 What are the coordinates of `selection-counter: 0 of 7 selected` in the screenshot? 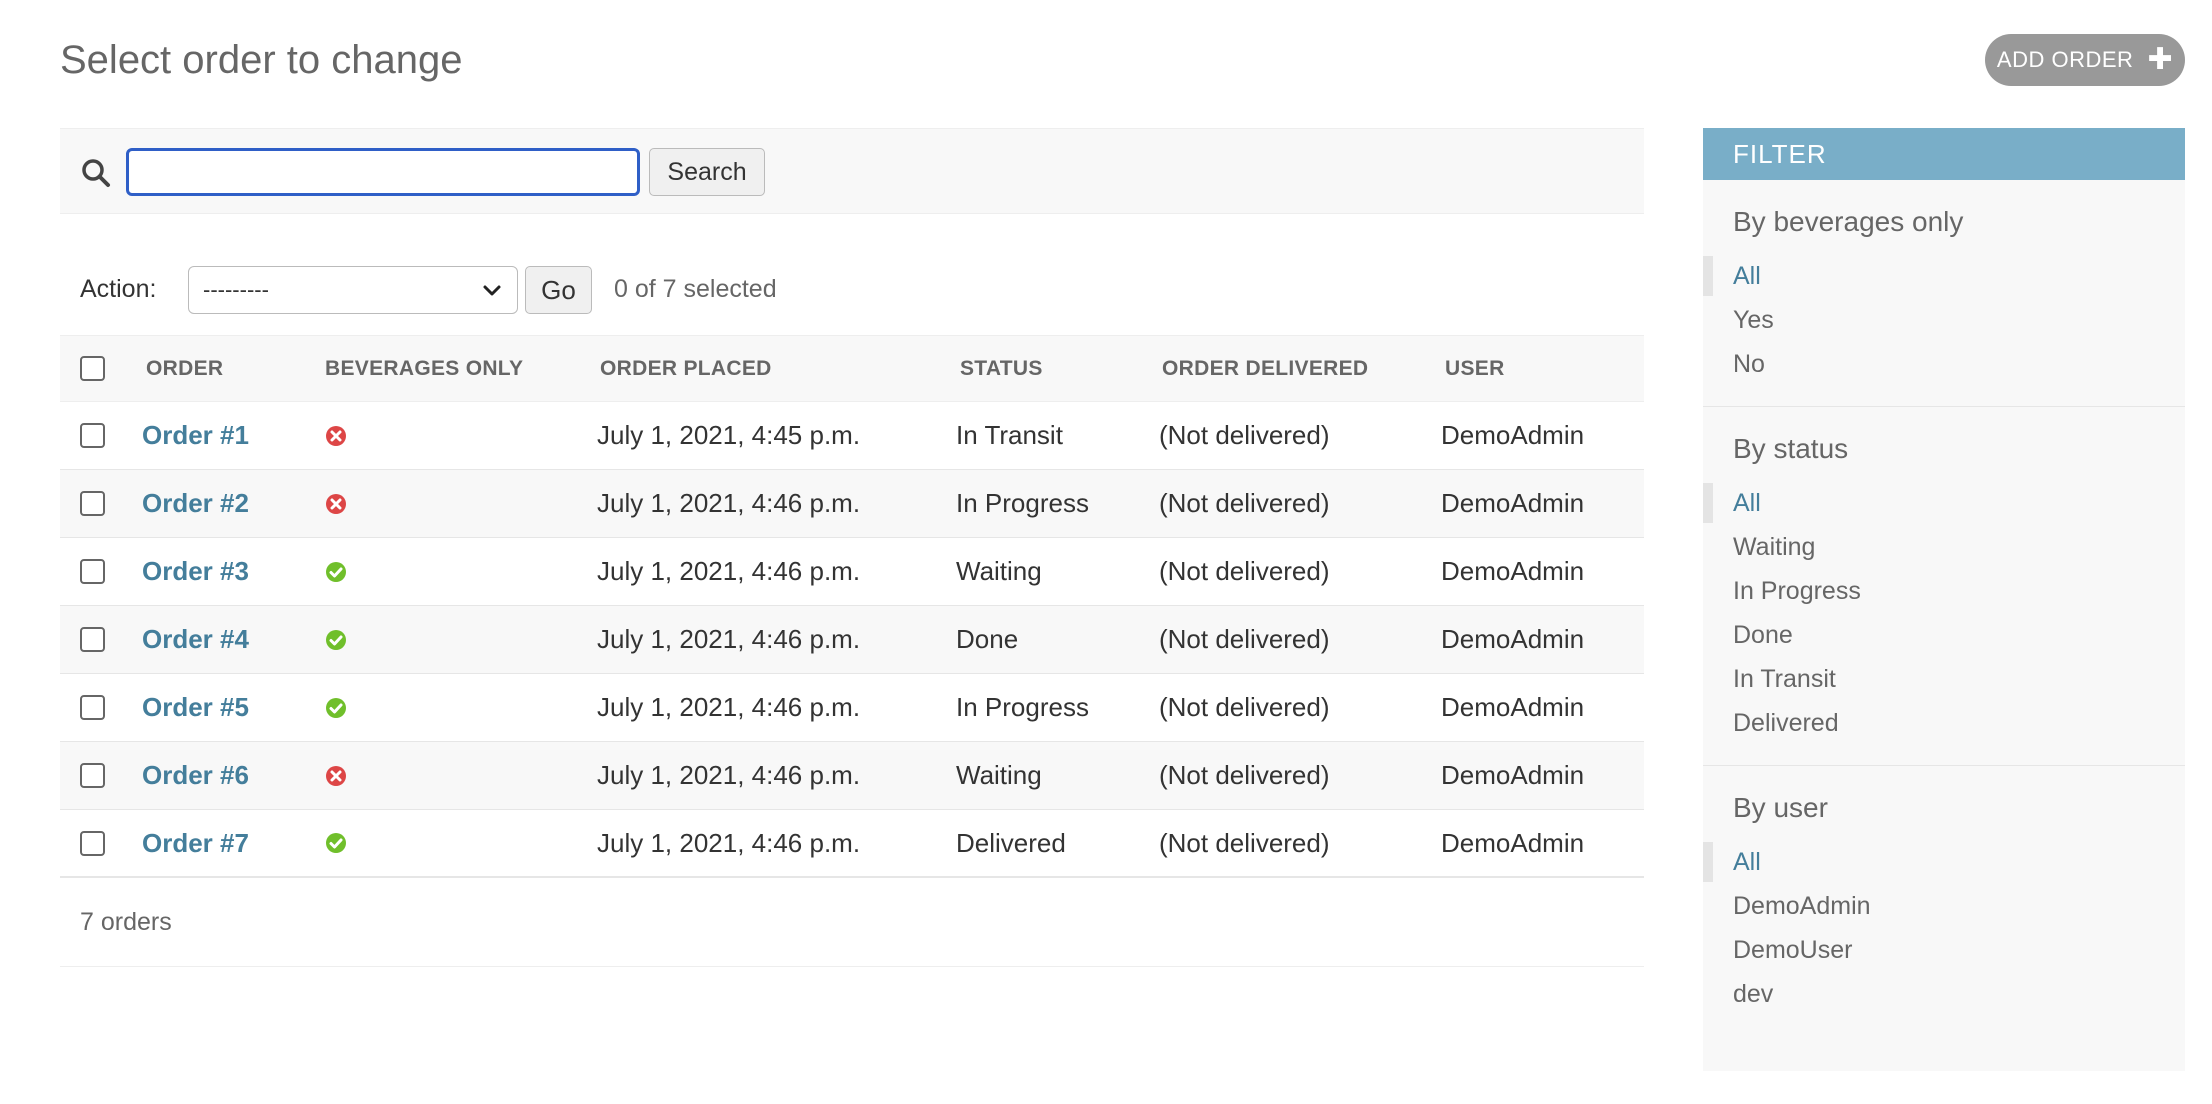 It's located at (695, 289).